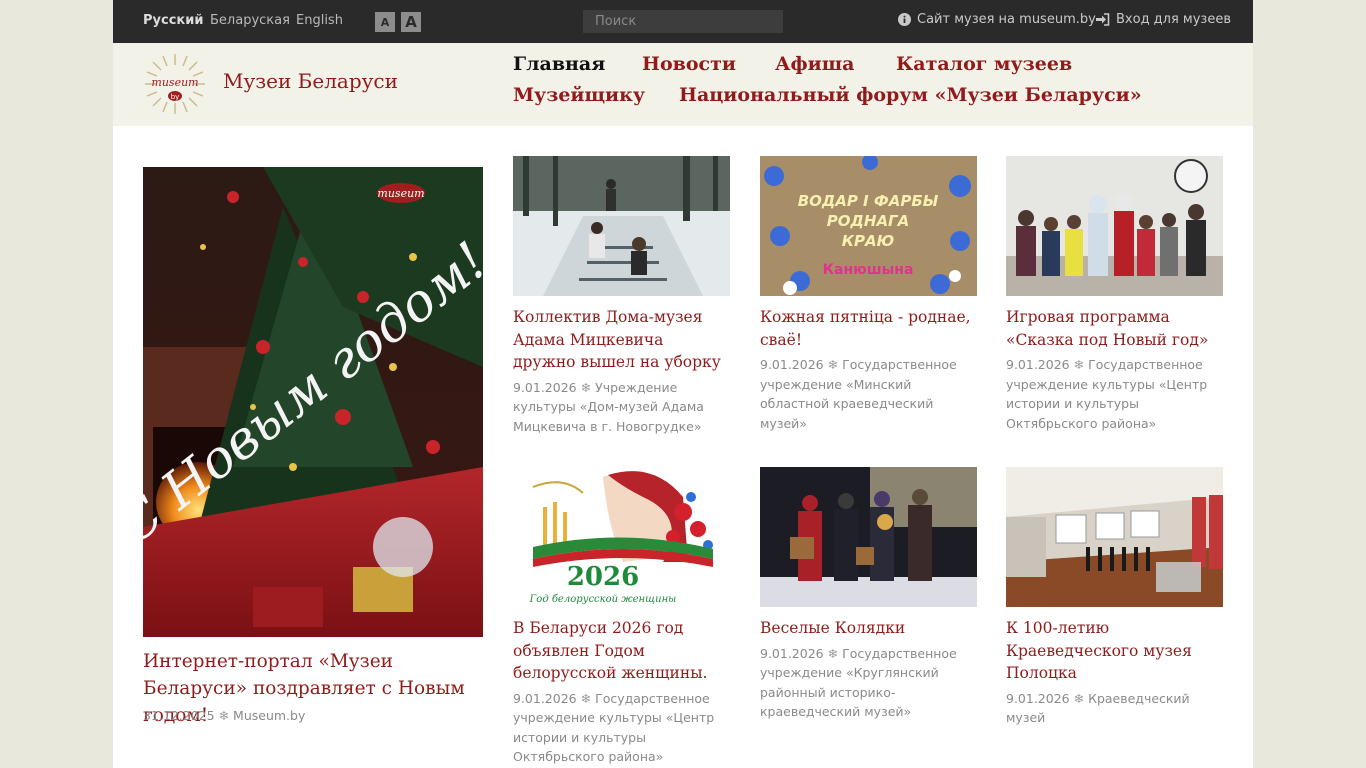 Image resolution: width=1366 pixels, height=768 pixels. What do you see at coordinates (814, 64) in the screenshot?
I see `nav-events: Афиша` at bounding box center [814, 64].